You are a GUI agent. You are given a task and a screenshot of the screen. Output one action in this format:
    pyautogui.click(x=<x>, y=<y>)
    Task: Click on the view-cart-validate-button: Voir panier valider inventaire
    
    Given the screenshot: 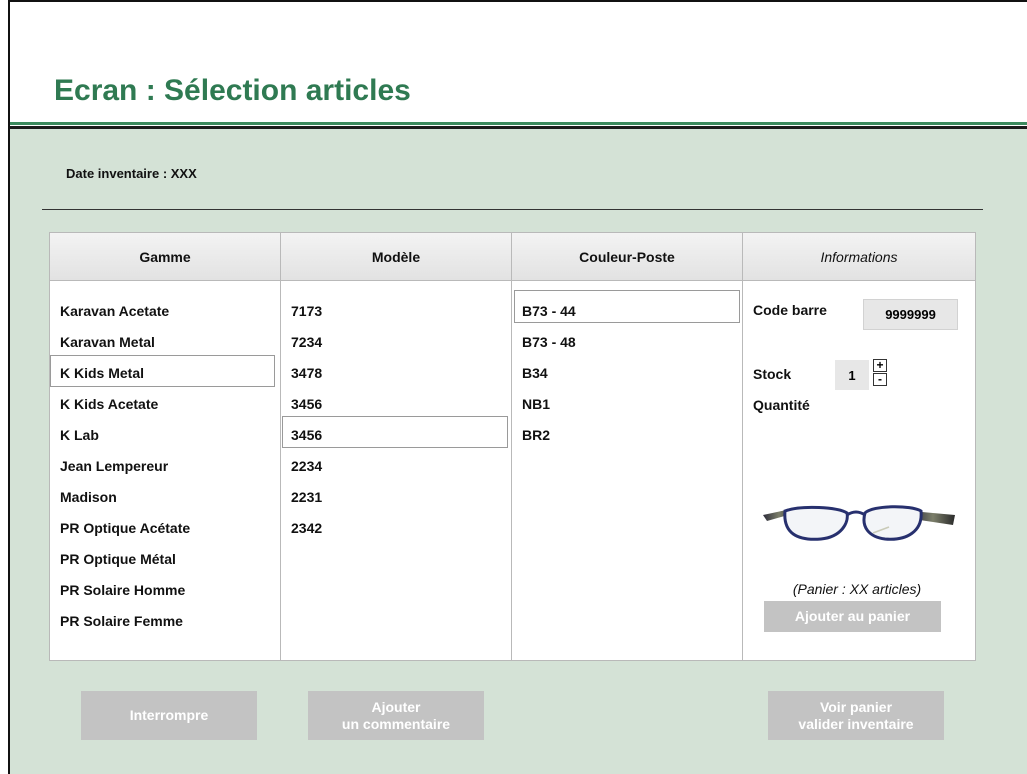 What is the action you would take?
    pyautogui.click(x=856, y=715)
    